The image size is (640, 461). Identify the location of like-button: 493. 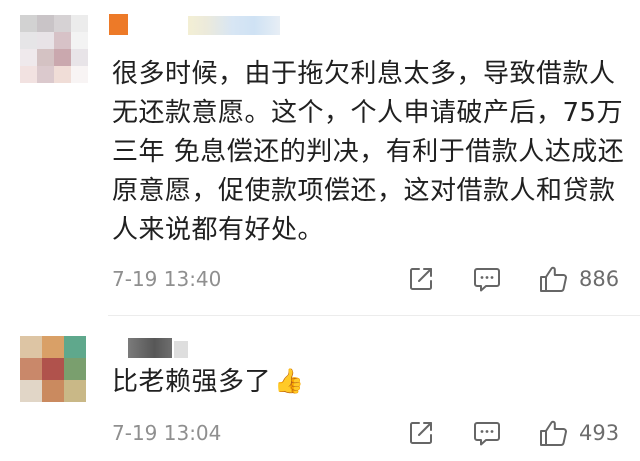
(579, 433).